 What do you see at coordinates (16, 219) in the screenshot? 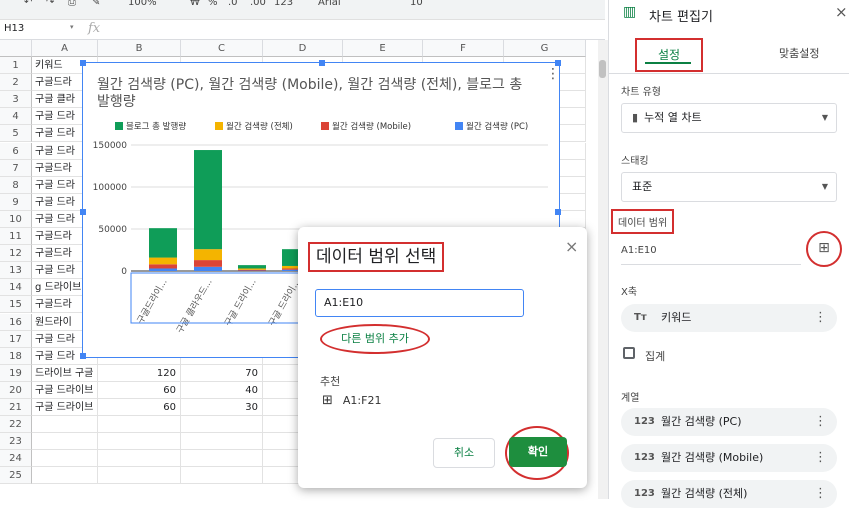
I see `row-header: 10` at bounding box center [16, 219].